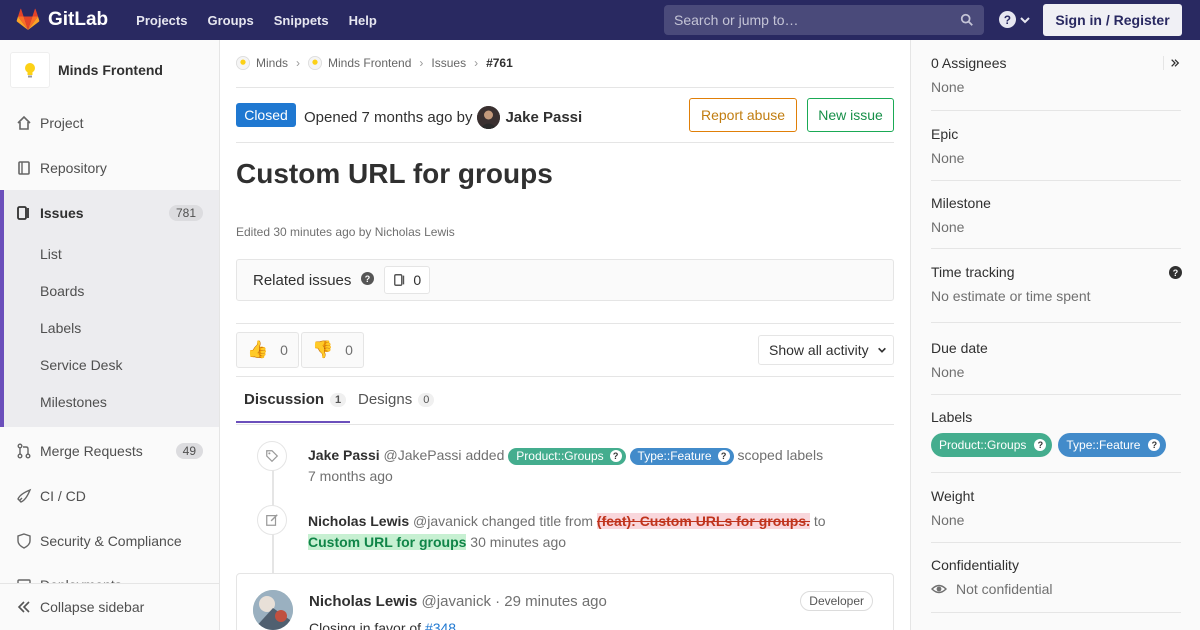  Describe the element at coordinates (399, 280) in the screenshot. I see `issues-icon` at that location.